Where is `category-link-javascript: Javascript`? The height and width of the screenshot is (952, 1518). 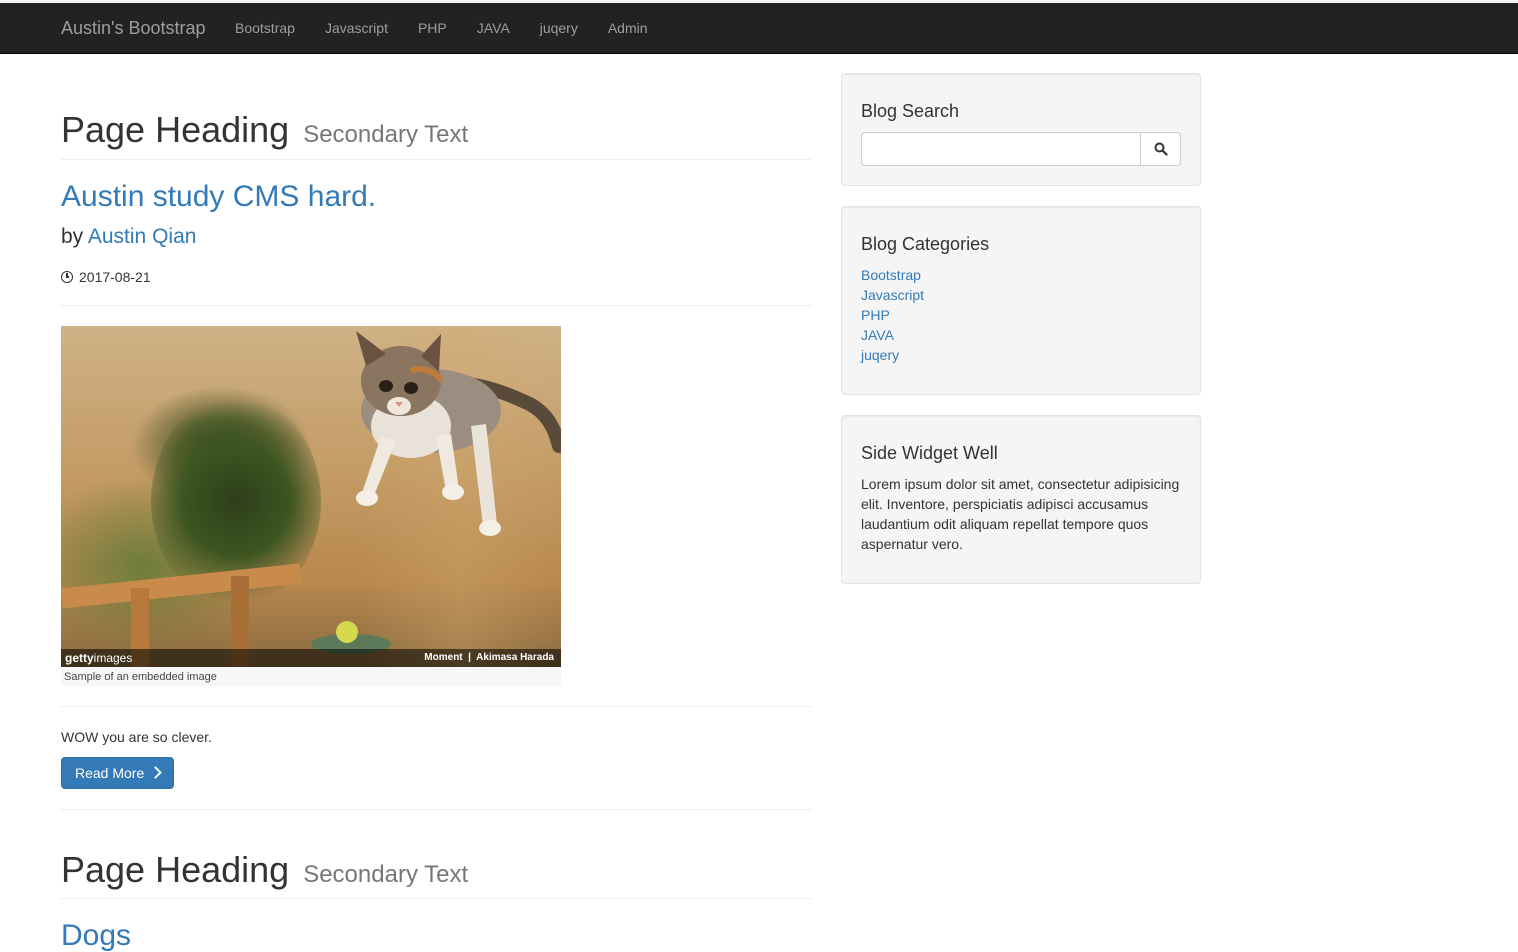
category-link-javascript: Javascript is located at coordinates (892, 295).